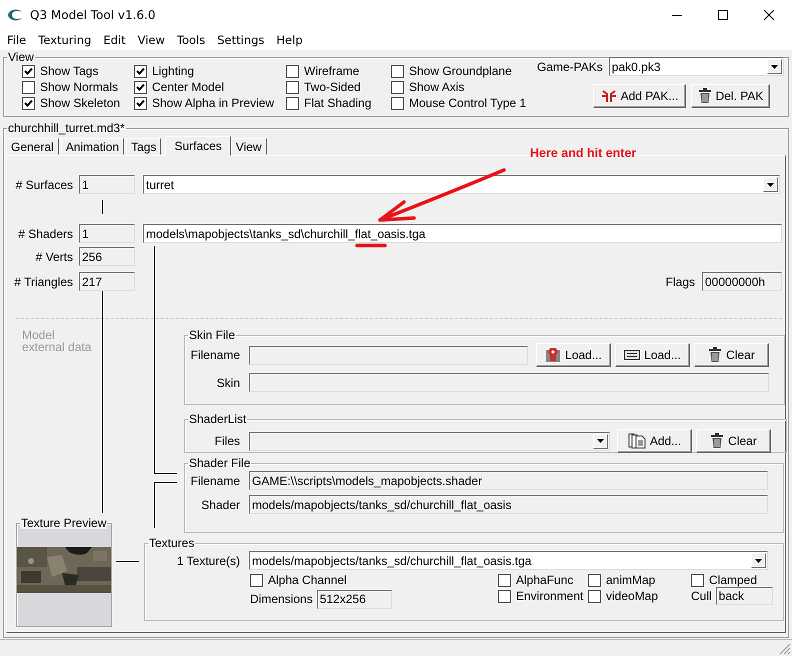  Describe the element at coordinates (218, 419) in the screenshot. I see `group-title: ShaderList` at that location.